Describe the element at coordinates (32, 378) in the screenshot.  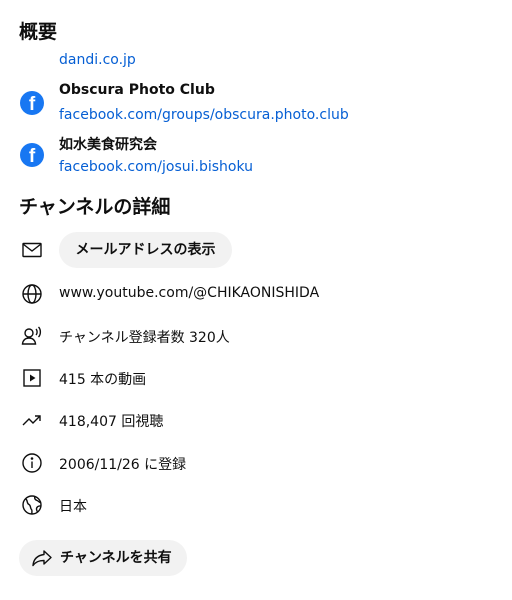
I see `video-icon` at that location.